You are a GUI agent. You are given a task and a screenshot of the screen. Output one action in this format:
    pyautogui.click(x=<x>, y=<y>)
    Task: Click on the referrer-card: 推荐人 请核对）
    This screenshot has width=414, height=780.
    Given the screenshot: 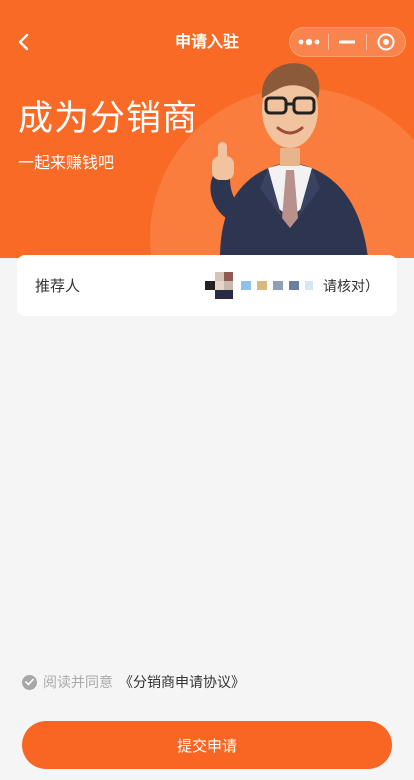 What is the action you would take?
    pyautogui.click(x=207, y=285)
    